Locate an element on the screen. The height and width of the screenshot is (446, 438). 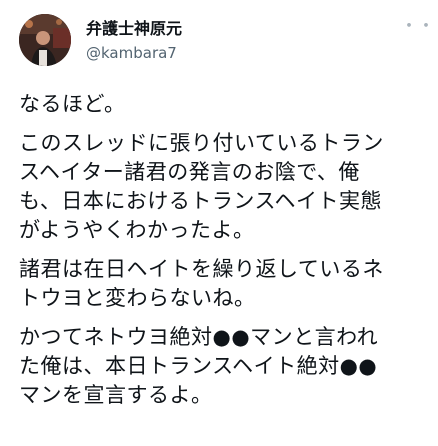
display-name: 弁護士神原元 is located at coordinates (134, 29).